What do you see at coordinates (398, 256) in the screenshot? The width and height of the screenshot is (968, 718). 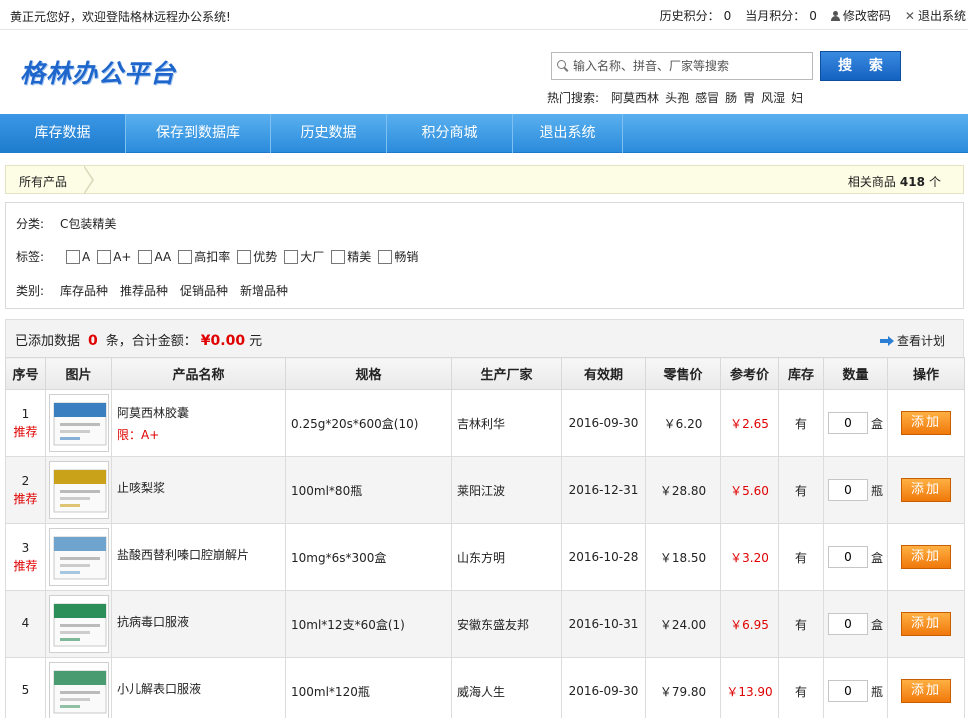 I see `tag-checkbox: 畅销` at bounding box center [398, 256].